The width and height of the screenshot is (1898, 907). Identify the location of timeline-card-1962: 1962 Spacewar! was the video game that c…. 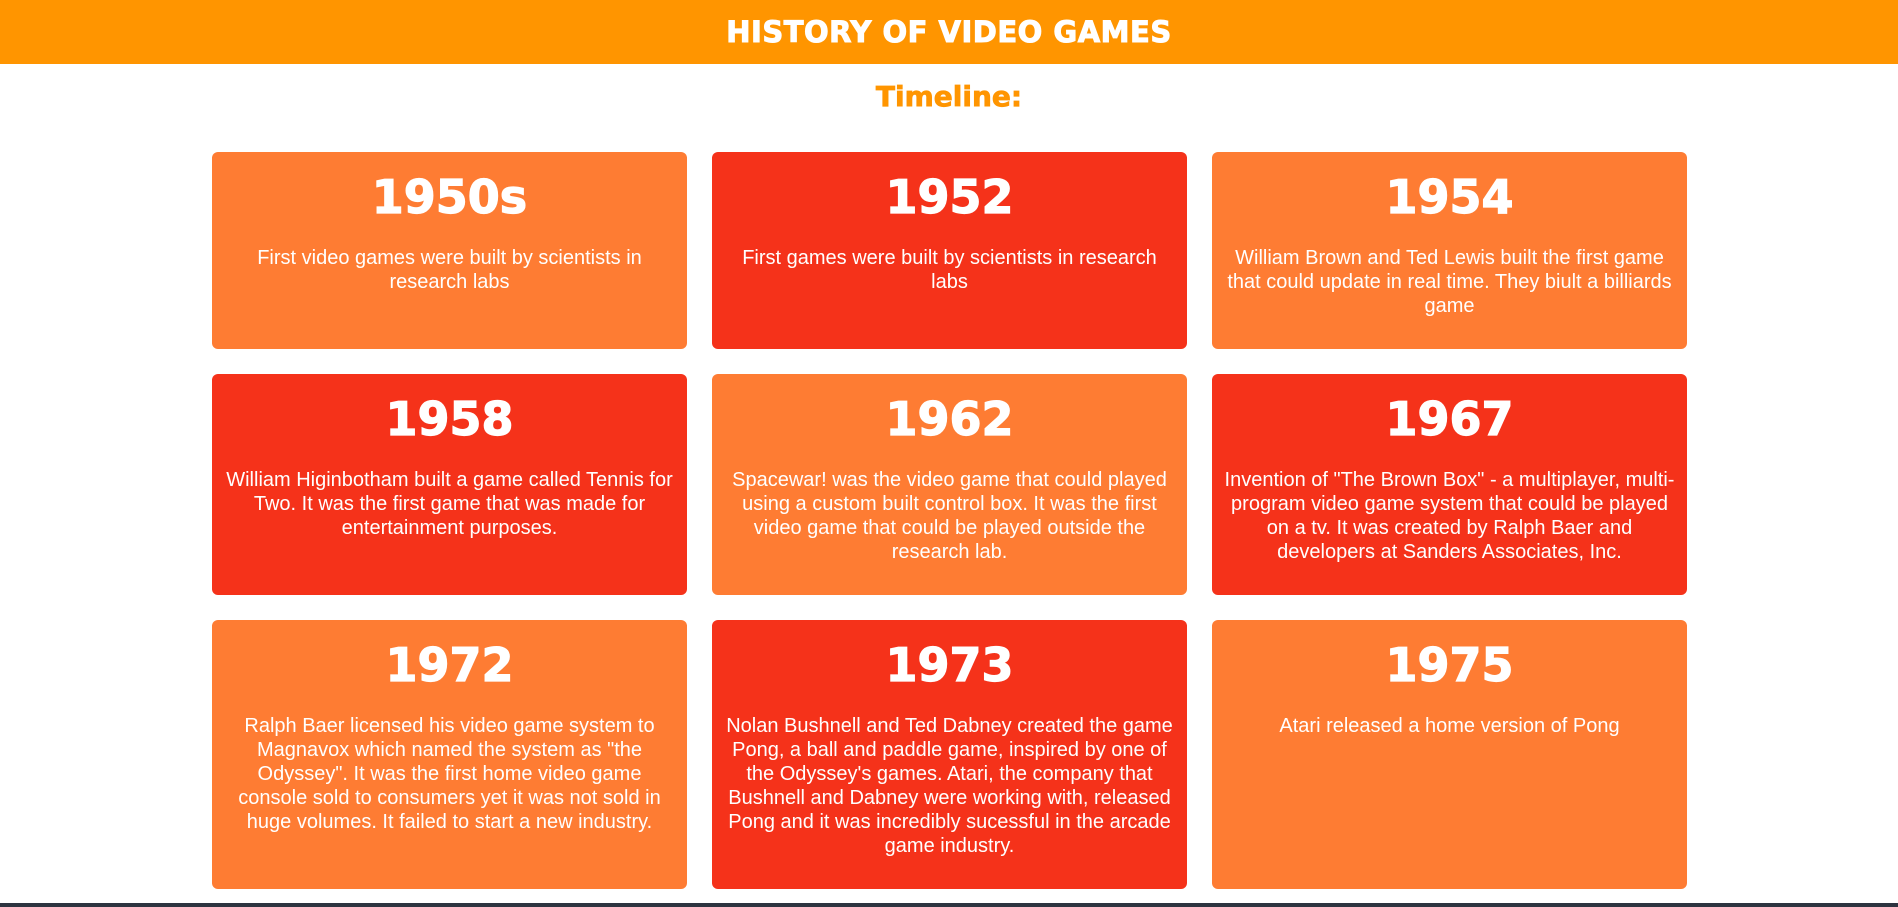
(949, 484).